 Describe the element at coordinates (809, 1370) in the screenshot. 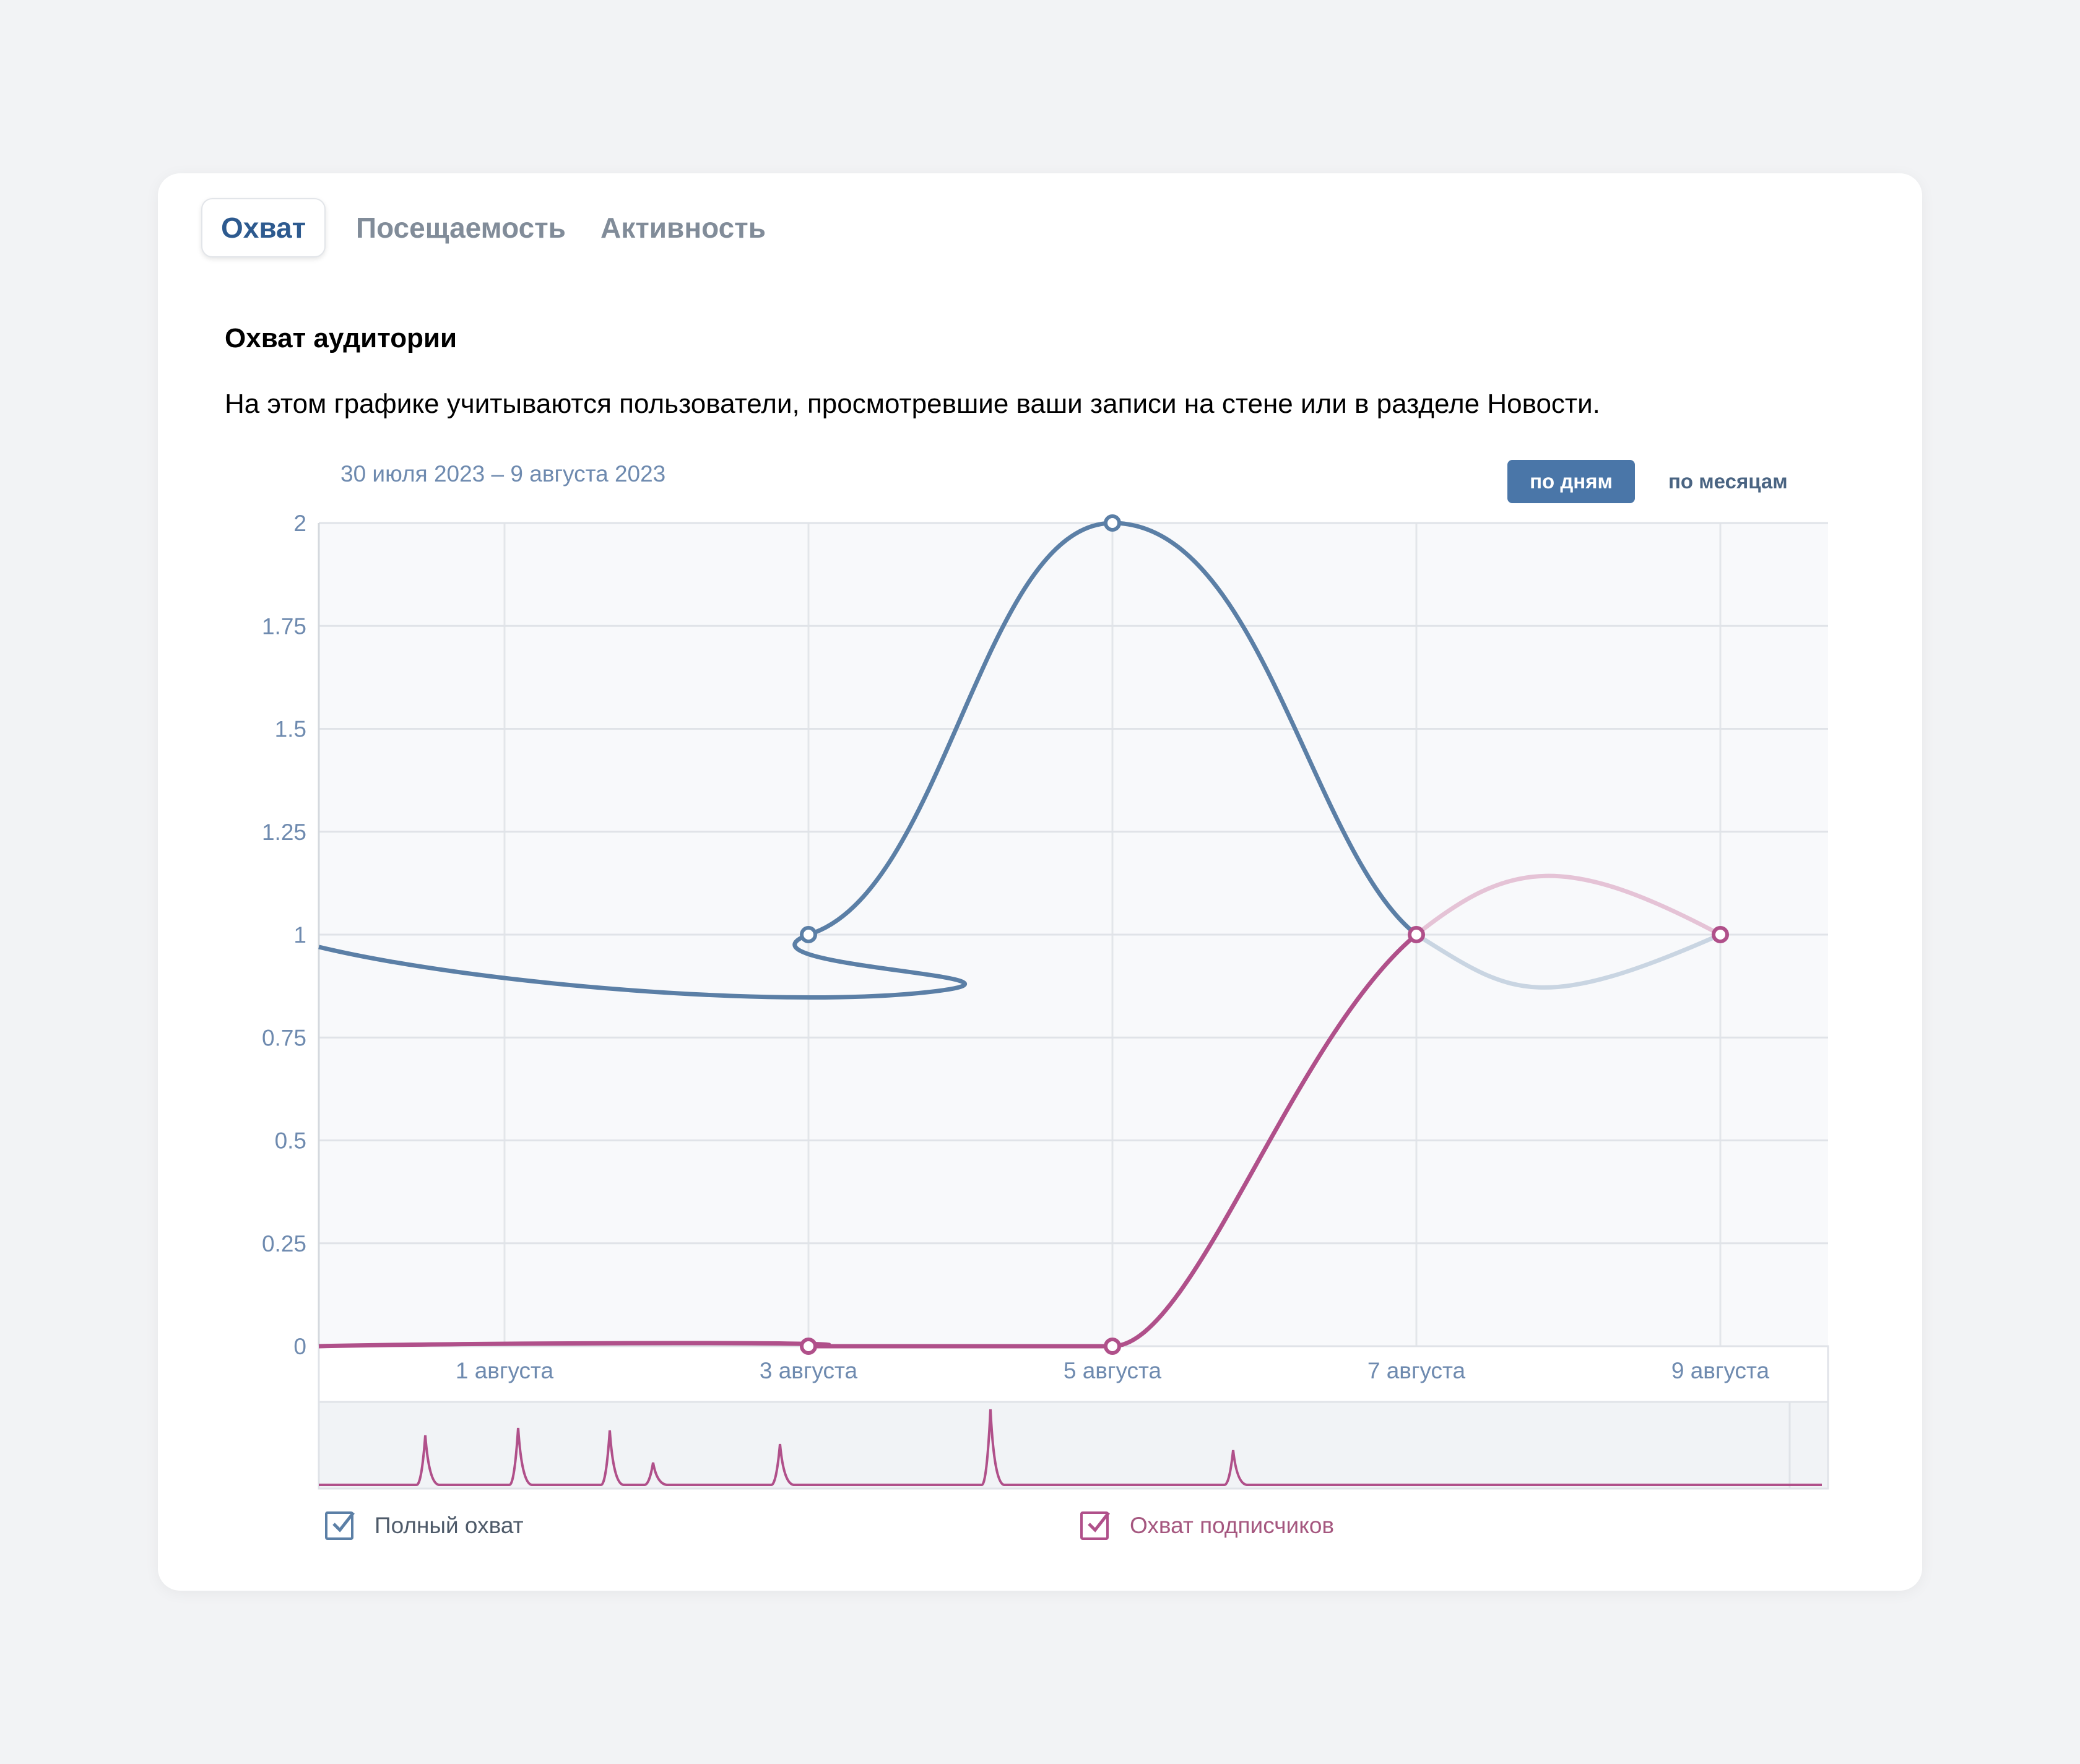

I see `x-tick-label: 3 августа` at that location.